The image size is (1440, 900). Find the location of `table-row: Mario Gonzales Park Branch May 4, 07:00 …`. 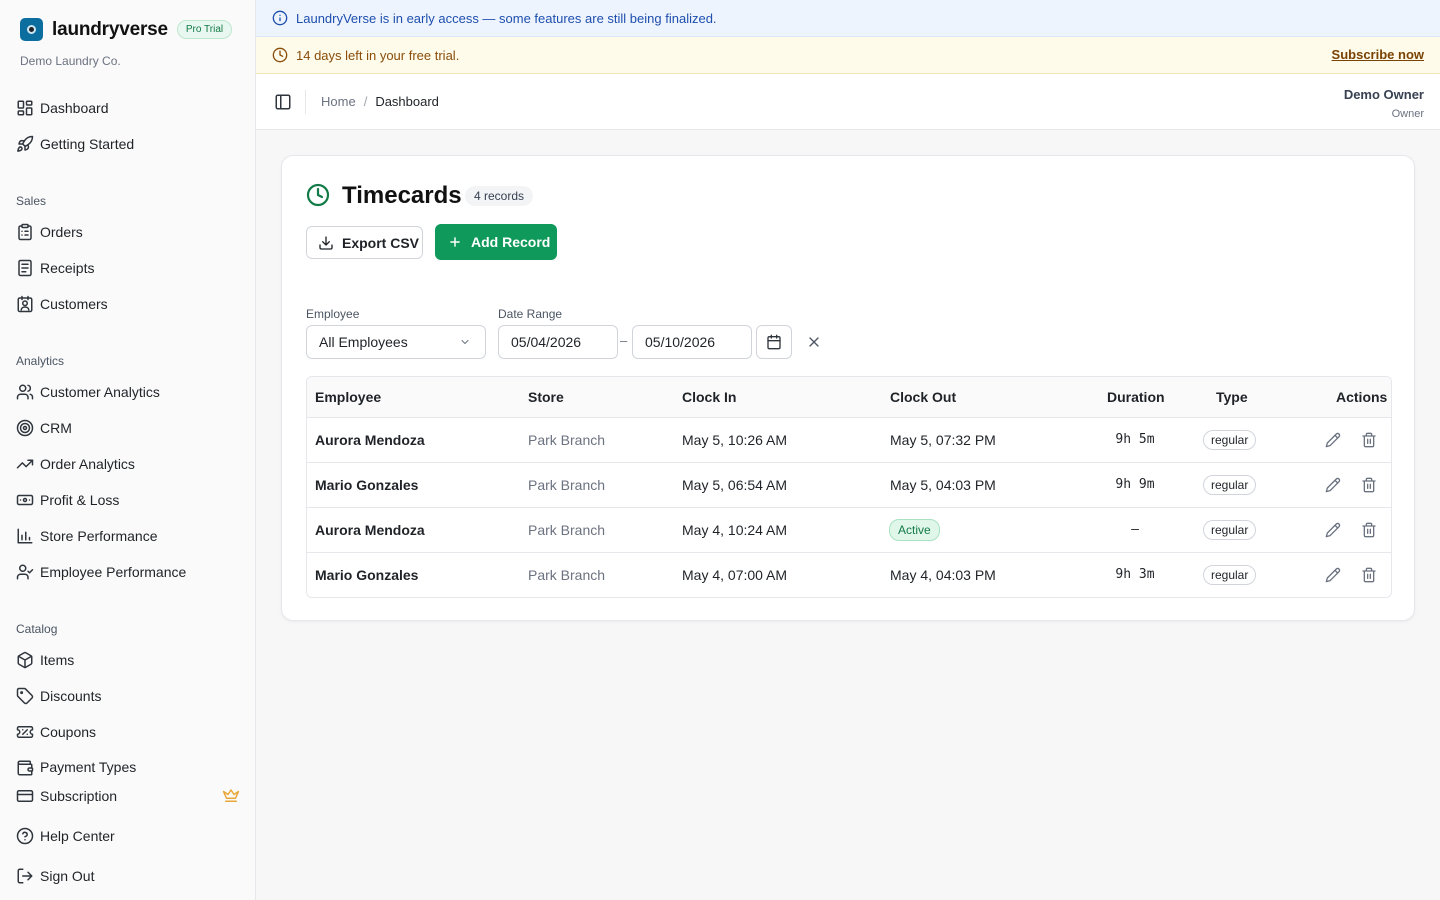

table-row: Mario Gonzales Park Branch May 4, 07:00 … is located at coordinates (849, 575).